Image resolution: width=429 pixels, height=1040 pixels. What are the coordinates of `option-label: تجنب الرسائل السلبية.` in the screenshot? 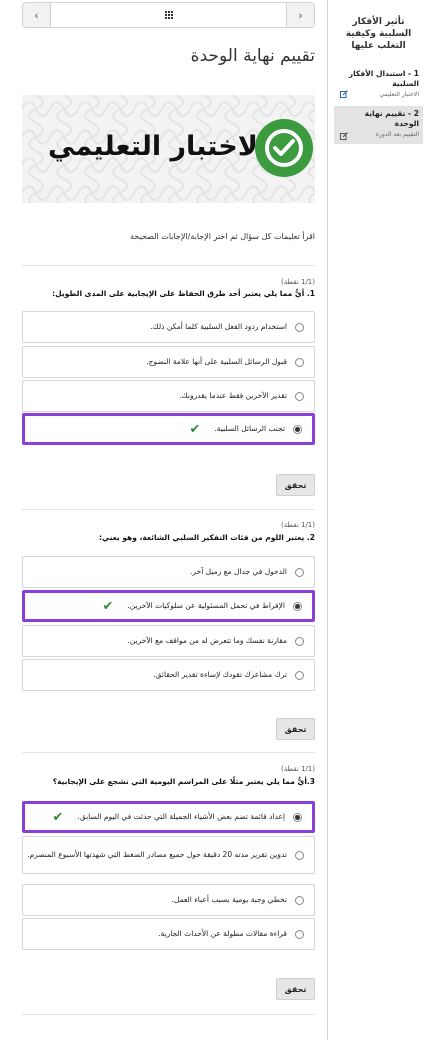 It's located at (249, 428).